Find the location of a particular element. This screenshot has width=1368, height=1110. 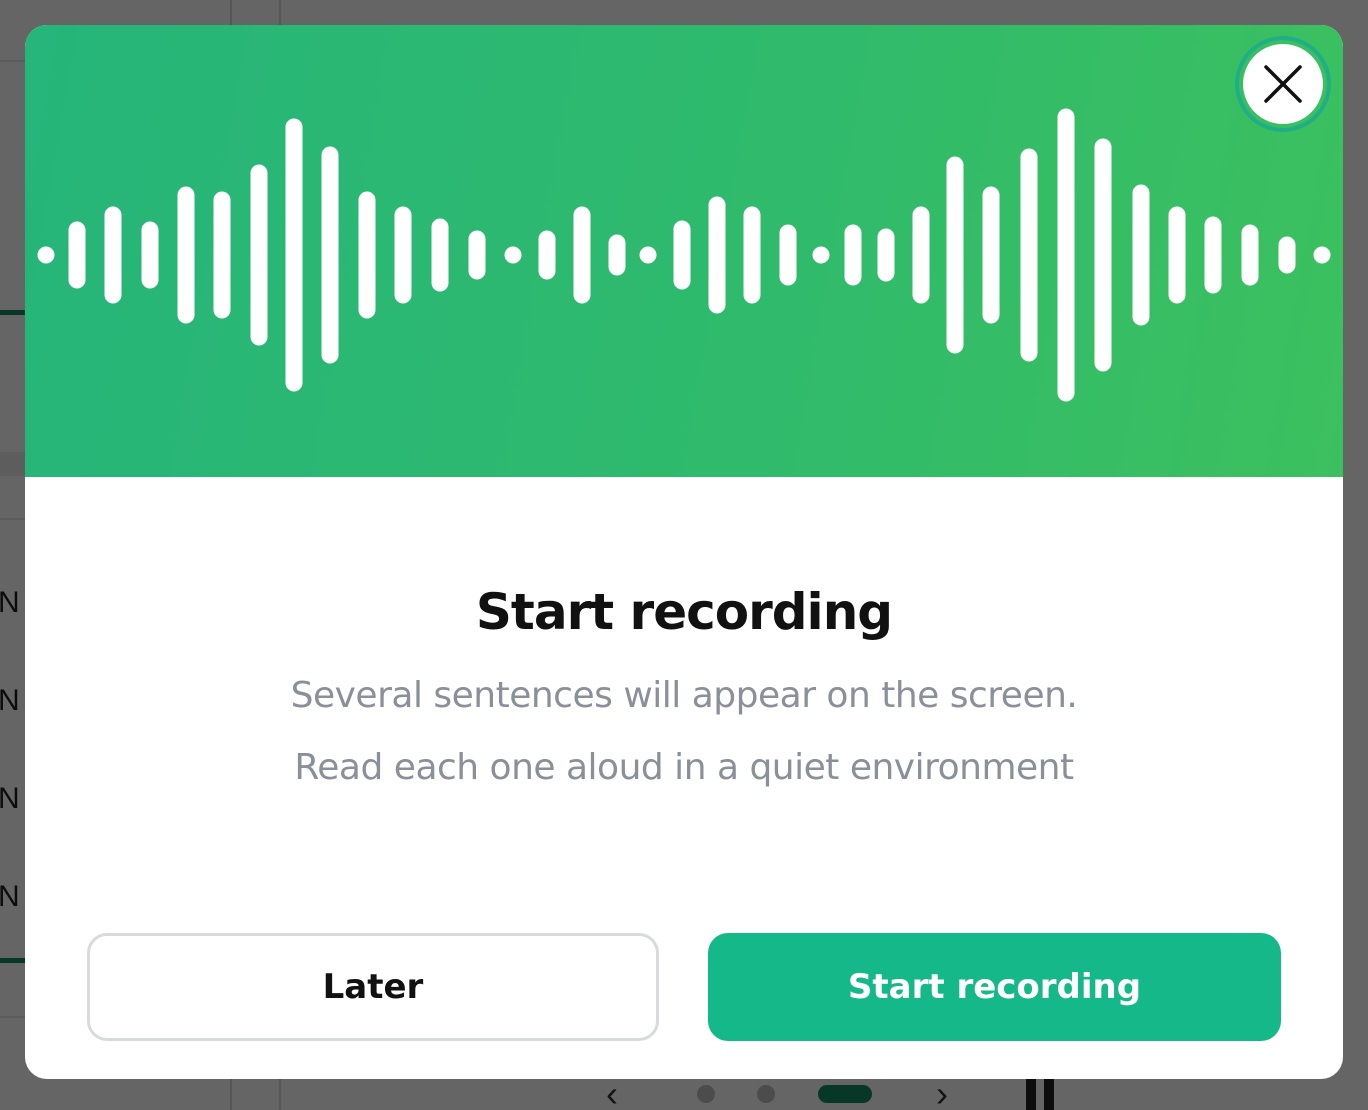

dialog-title: Start recording is located at coordinates (684, 612).